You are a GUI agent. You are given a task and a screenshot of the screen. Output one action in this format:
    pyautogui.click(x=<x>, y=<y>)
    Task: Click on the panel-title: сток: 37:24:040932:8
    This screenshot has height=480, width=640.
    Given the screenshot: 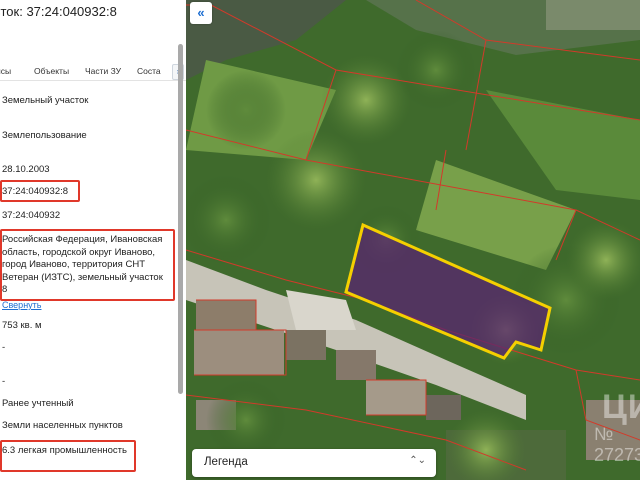 What is the action you would take?
    pyautogui.click(x=58, y=11)
    